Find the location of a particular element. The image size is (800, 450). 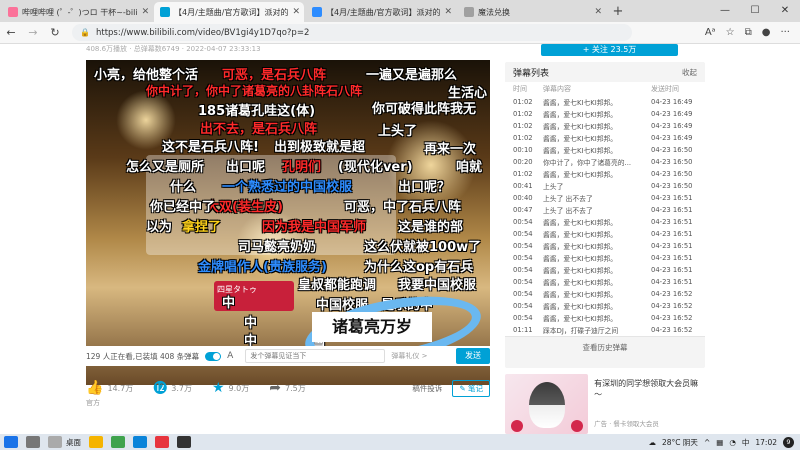

coin-button: ⓬ 3.7万 is located at coordinates (172, 388).